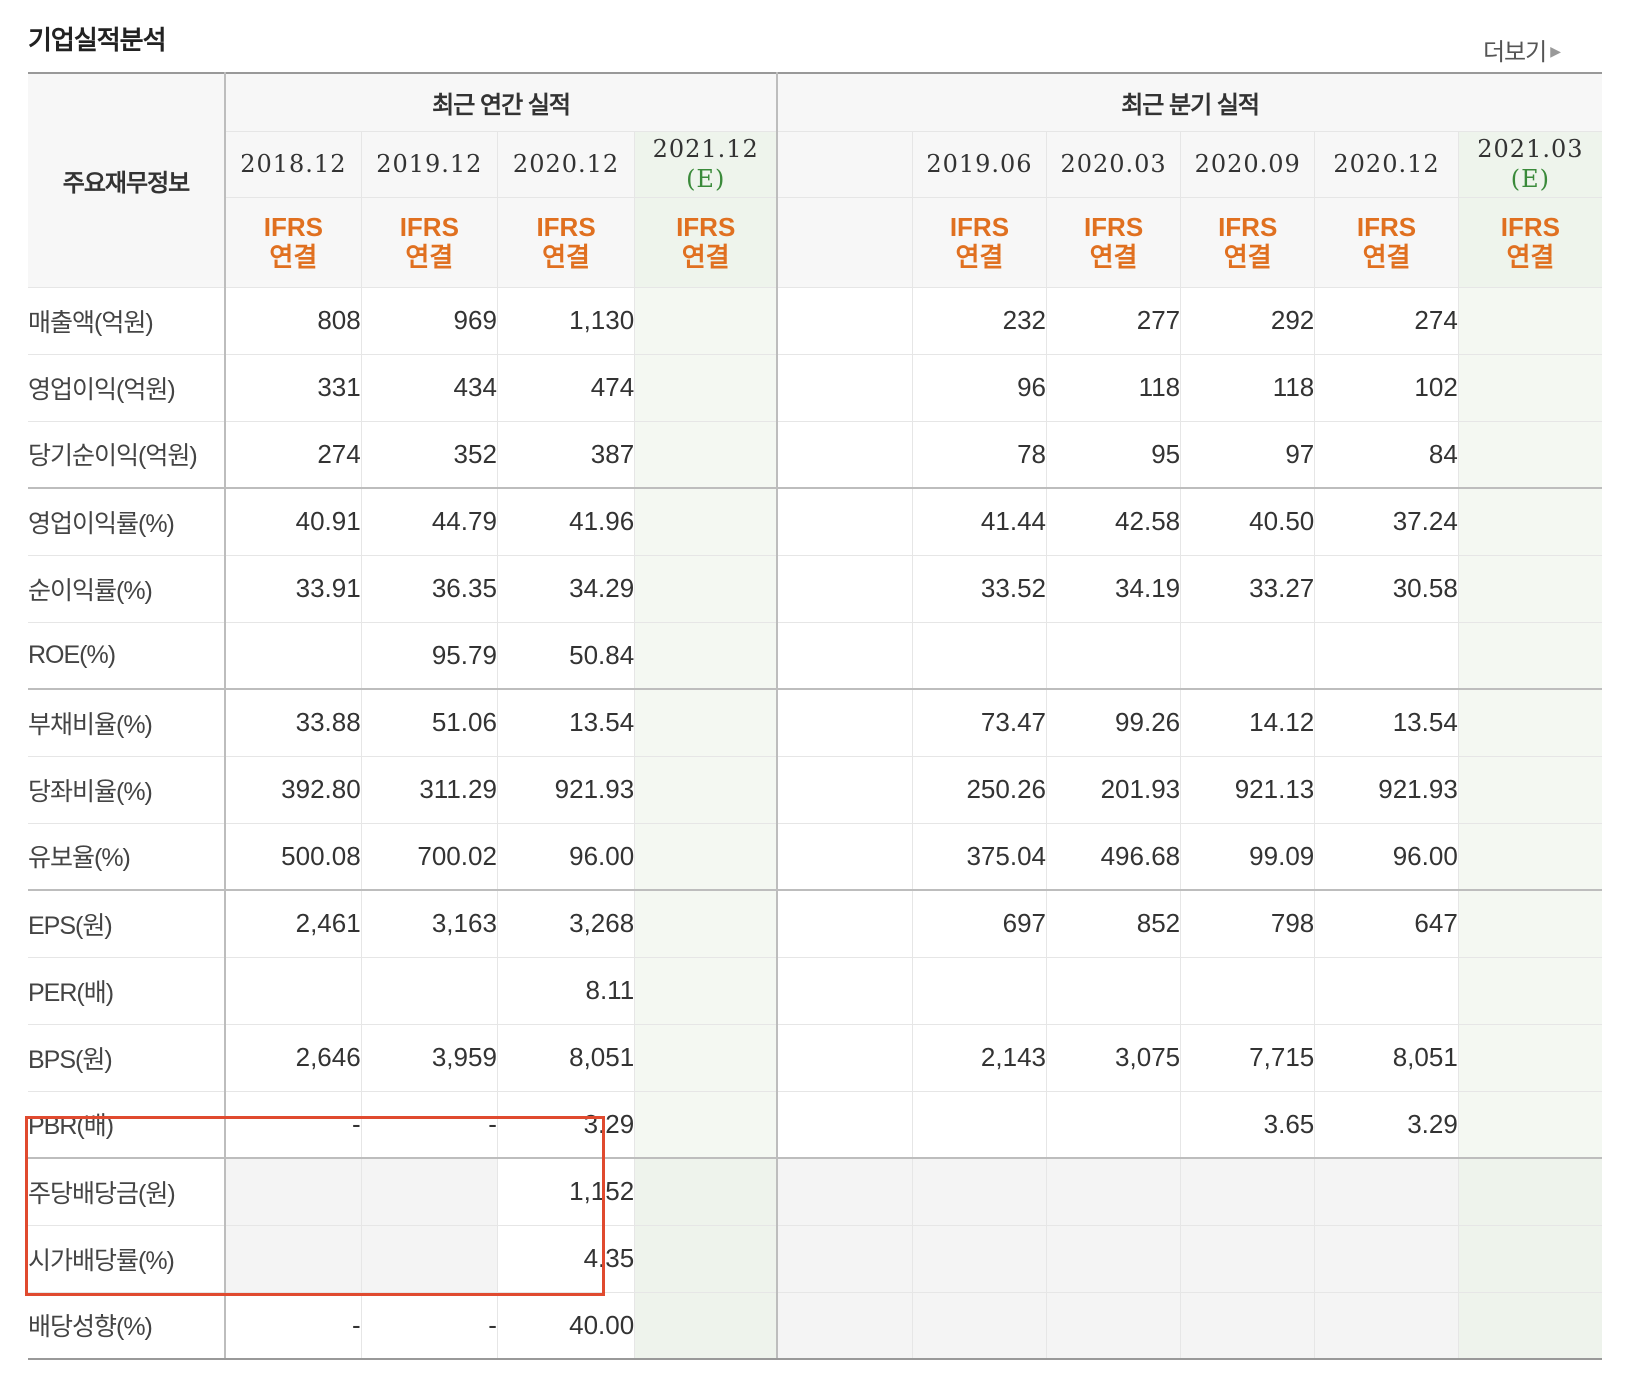 This screenshot has height=1374, width=1630. I want to click on annual-value-cell: 3,163, so click(429, 924).